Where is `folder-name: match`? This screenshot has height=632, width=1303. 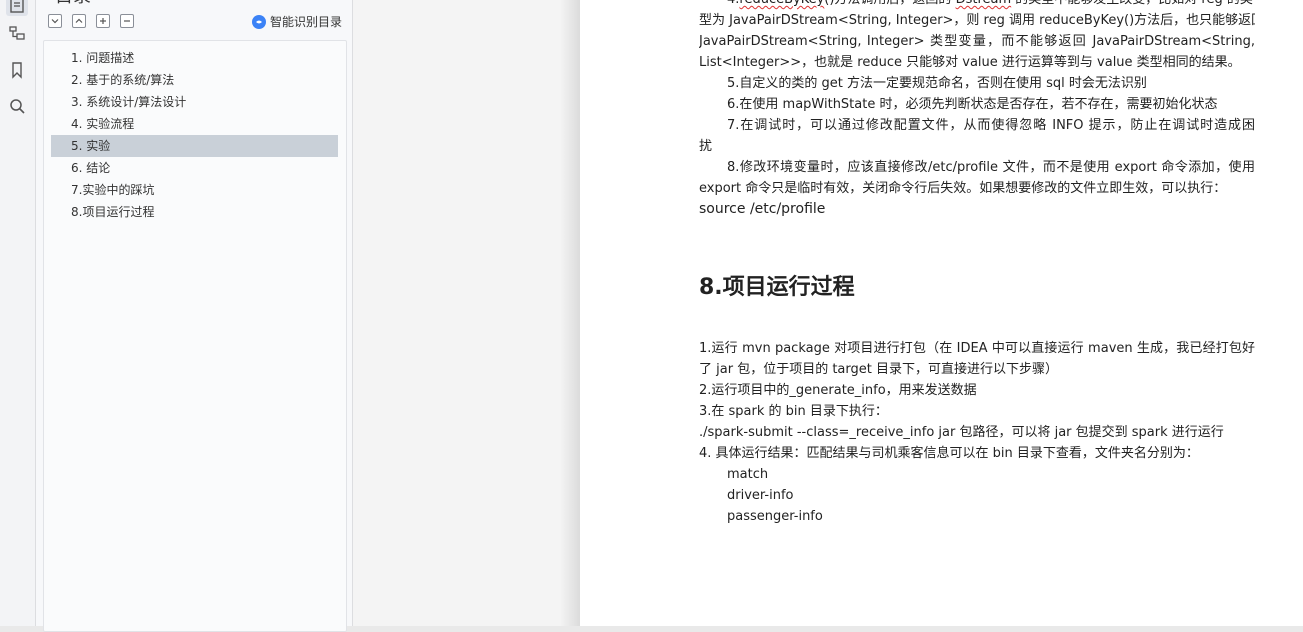 folder-name: match is located at coordinates (748, 474).